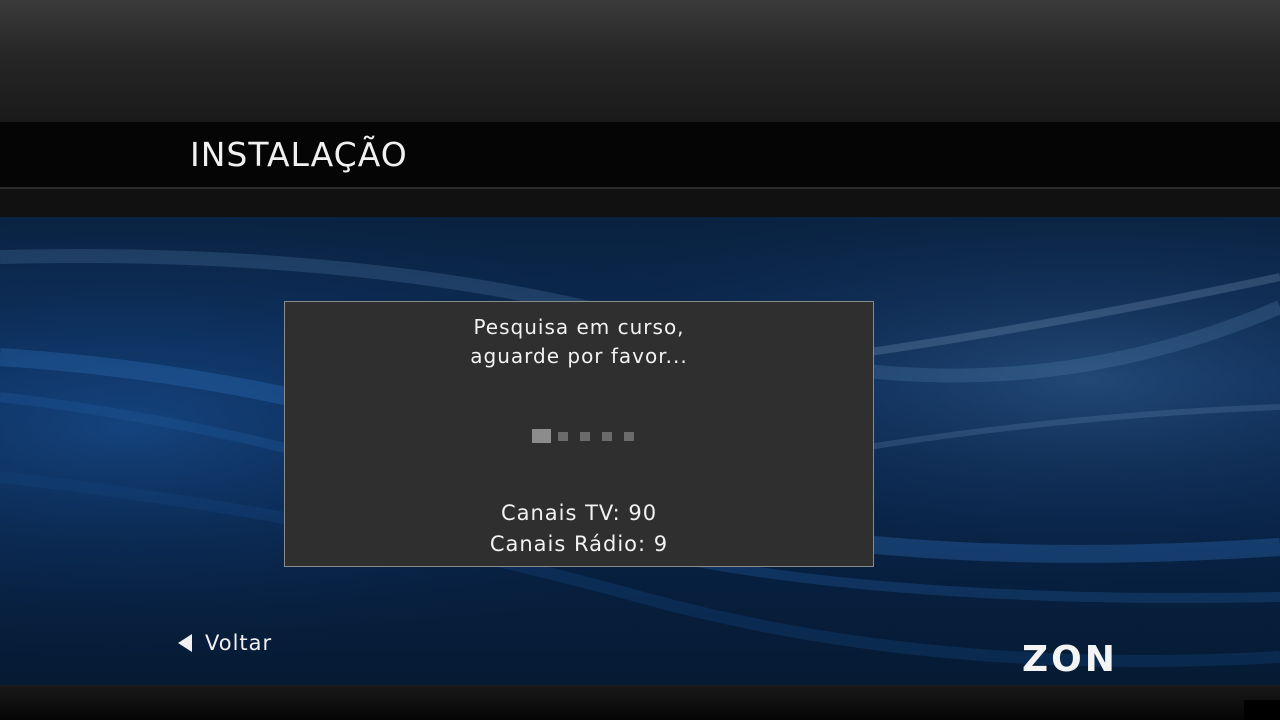 The height and width of the screenshot is (720, 1280). Describe the element at coordinates (640, 203) in the screenshot. I see `header-sub-bar` at that location.